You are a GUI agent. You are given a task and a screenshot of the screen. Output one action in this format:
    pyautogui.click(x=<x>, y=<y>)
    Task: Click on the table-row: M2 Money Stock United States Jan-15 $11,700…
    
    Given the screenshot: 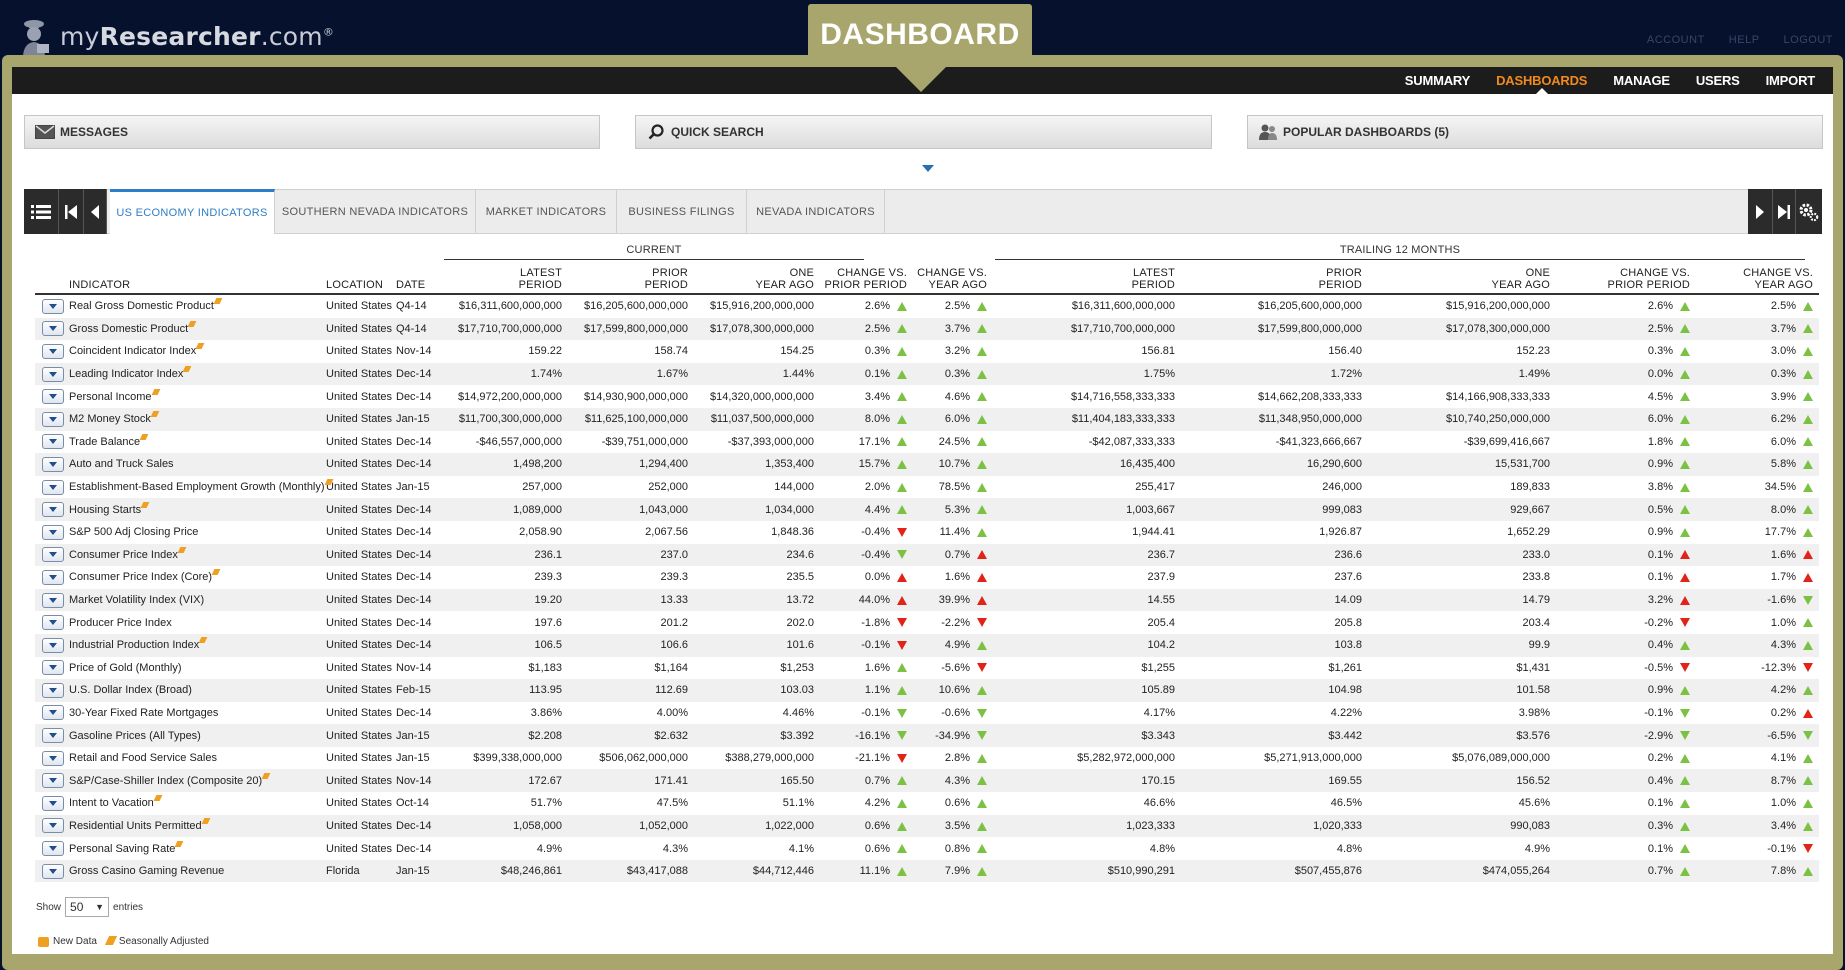 What is the action you would take?
    pyautogui.click(x=927, y=419)
    